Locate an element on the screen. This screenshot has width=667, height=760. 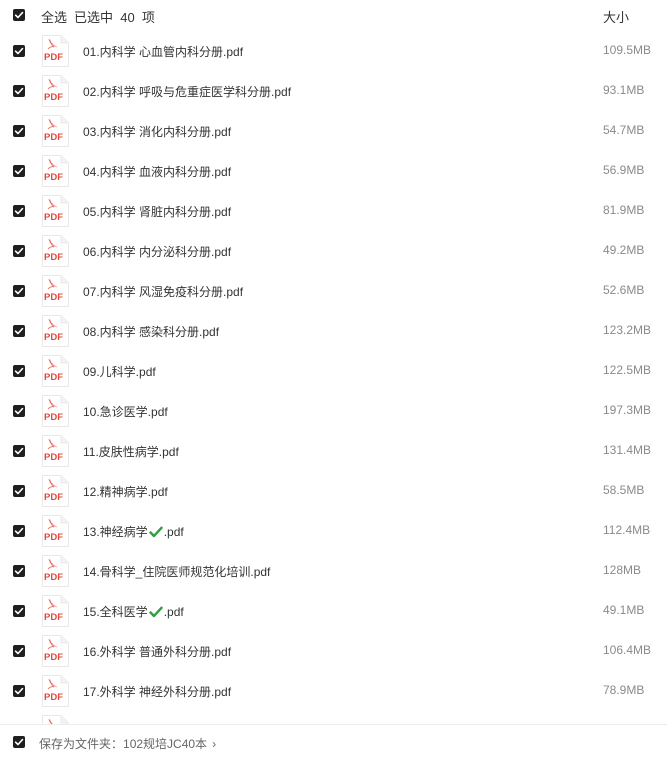
file-row: PDF 07.内科学 风湿免疫科分册.pdf 52.6MB is located at coordinates (333, 291).